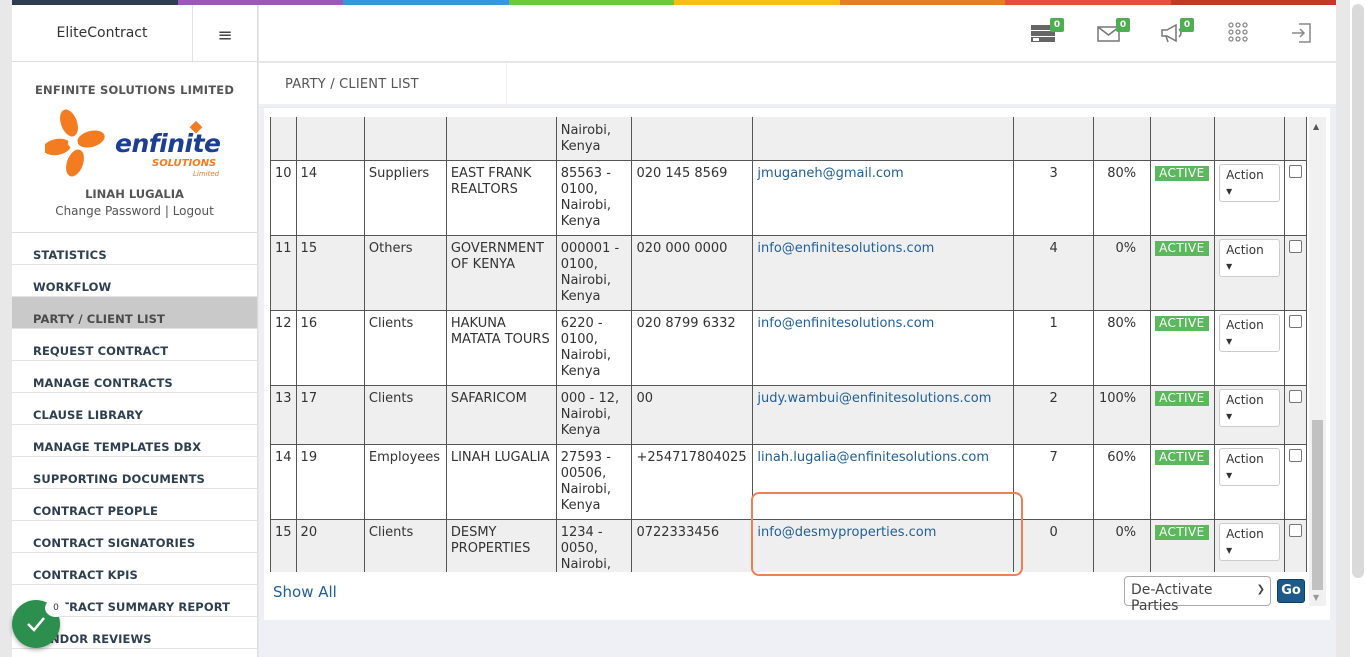 The height and width of the screenshot is (657, 1366). What do you see at coordinates (330, 273) in the screenshot?
I see `party-id-cell: 15` at bounding box center [330, 273].